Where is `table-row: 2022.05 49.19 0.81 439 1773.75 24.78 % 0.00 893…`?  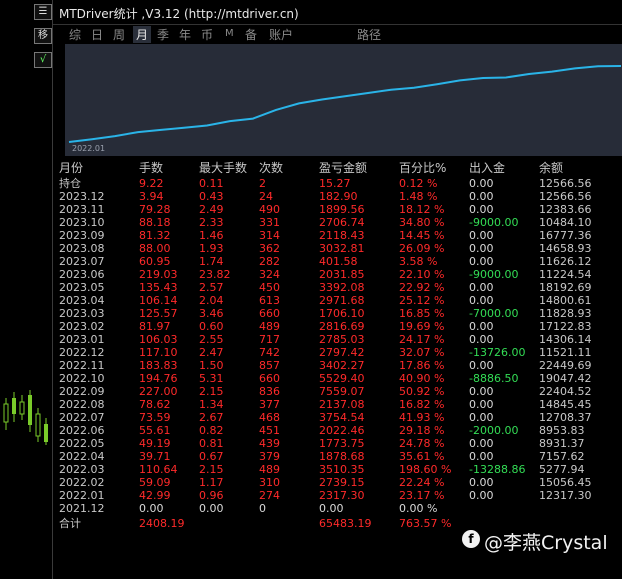
table-row: 2022.05 49.19 0.81 439 1773.75 24.78 % 0.00 893… is located at coordinates (337, 443).